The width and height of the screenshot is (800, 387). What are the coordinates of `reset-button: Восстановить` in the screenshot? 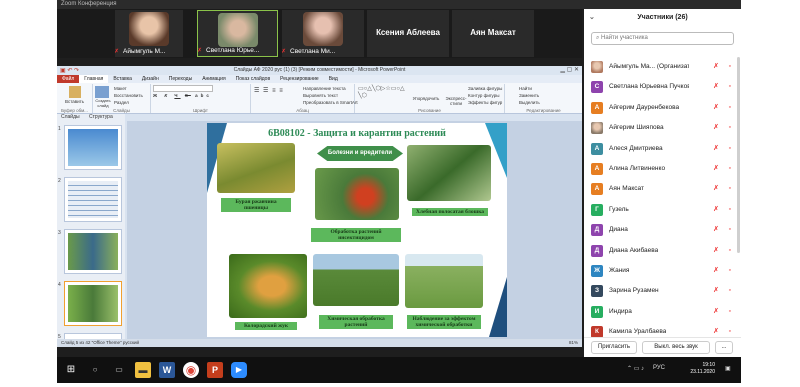 It's located at (128, 95).